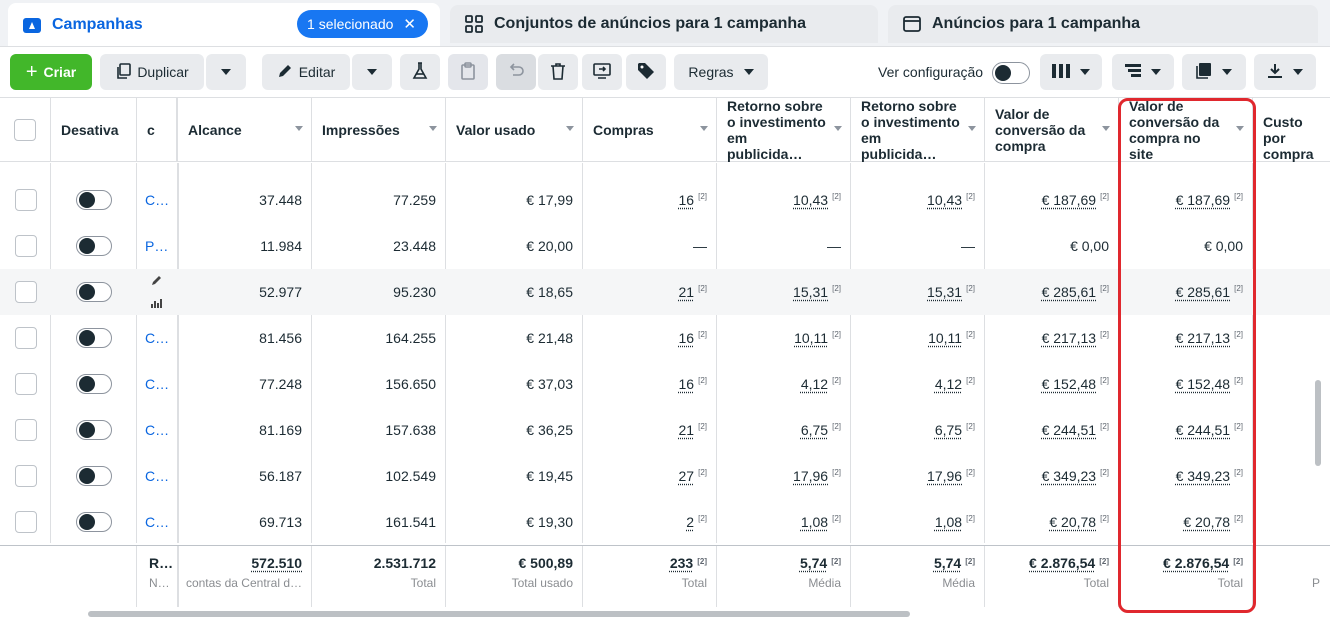  What do you see at coordinates (514, 430) in the screenshot?
I see `cell-spent: € 36,25` at bounding box center [514, 430].